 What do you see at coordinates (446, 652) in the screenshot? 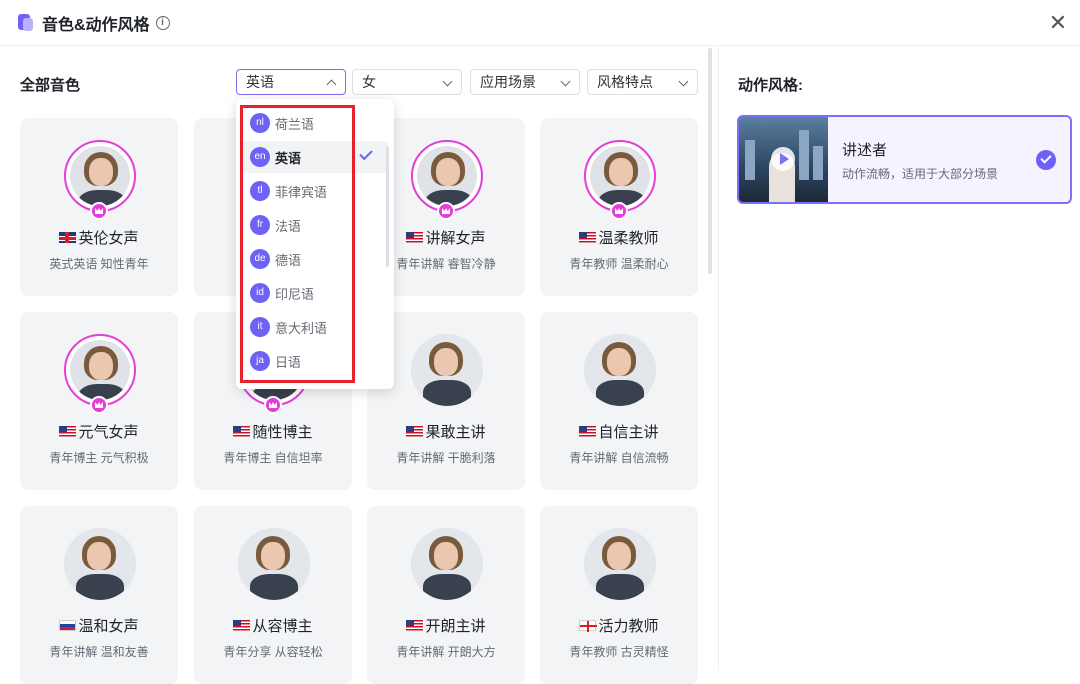
I see `voice-desc: 青年讲解 开朗大方` at bounding box center [446, 652].